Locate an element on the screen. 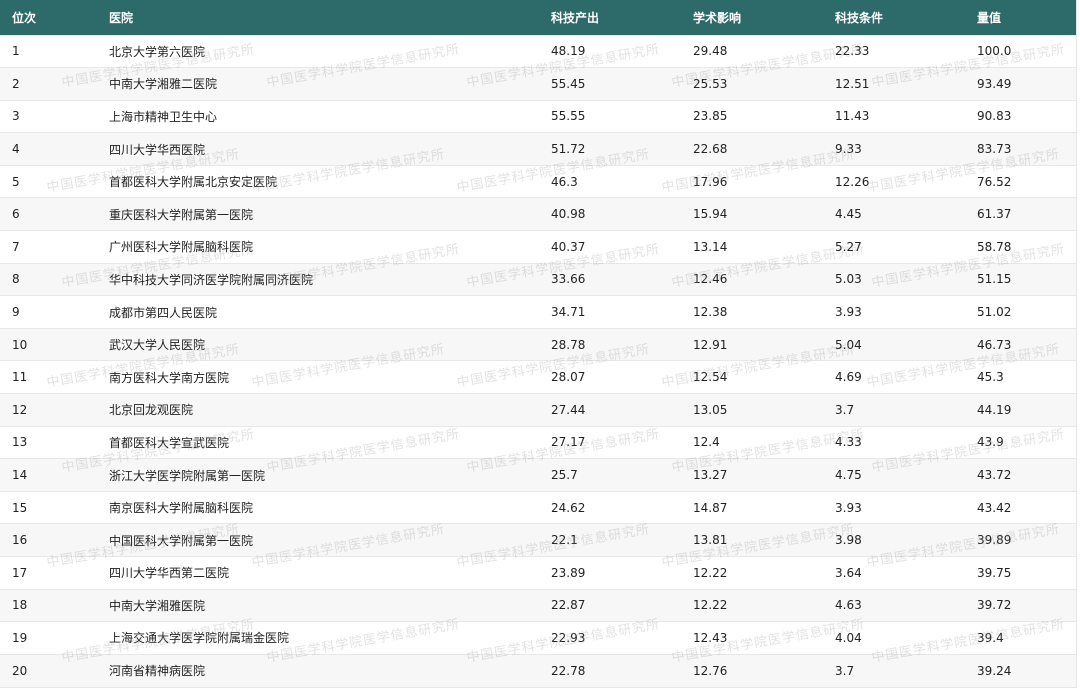 This screenshot has height=690, width=1080. cell-condition: 3.7 is located at coordinates (845, 409).